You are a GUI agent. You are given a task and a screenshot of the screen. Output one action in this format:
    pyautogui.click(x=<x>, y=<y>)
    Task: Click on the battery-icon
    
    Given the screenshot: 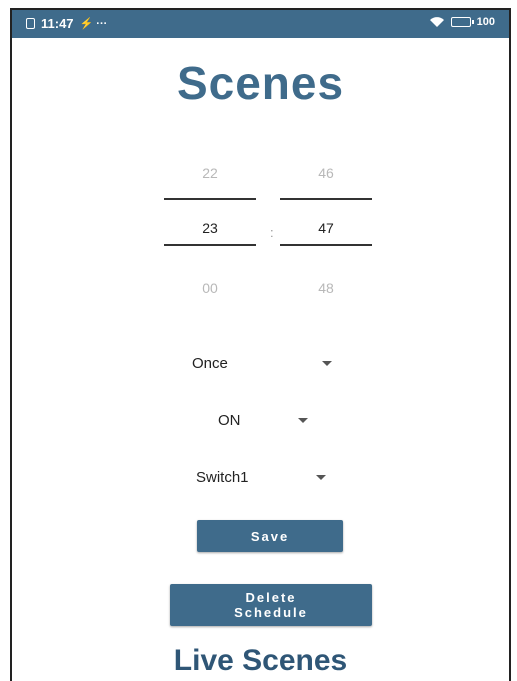 What is the action you would take?
    pyautogui.click(x=462, y=22)
    